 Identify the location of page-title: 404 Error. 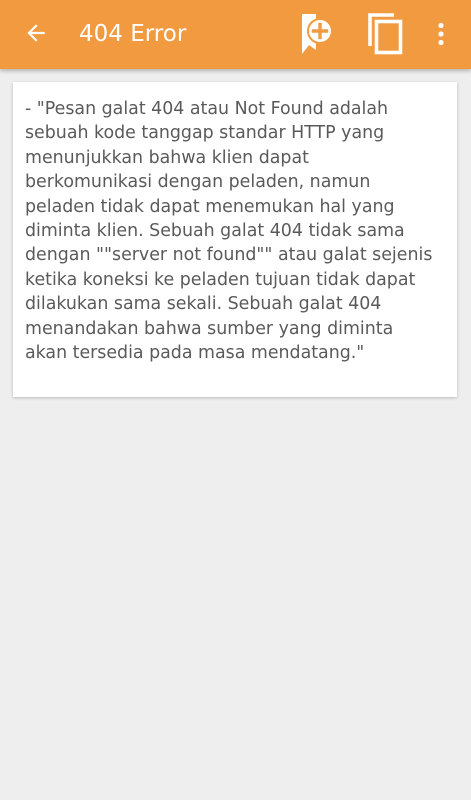
(133, 34).